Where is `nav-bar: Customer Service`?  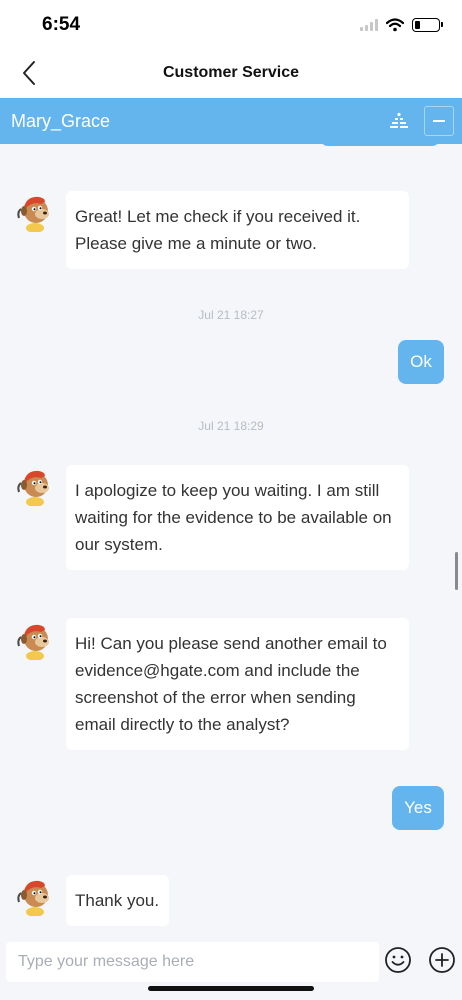
nav-bar: Customer Service is located at coordinates (231, 73).